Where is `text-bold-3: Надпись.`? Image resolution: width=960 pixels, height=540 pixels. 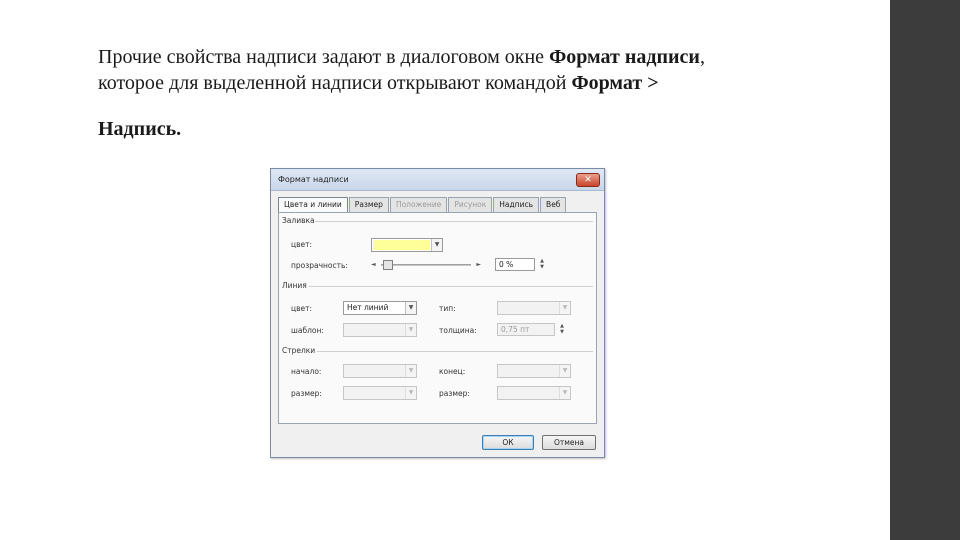
text-bold-3: Надпись. is located at coordinates (140, 129).